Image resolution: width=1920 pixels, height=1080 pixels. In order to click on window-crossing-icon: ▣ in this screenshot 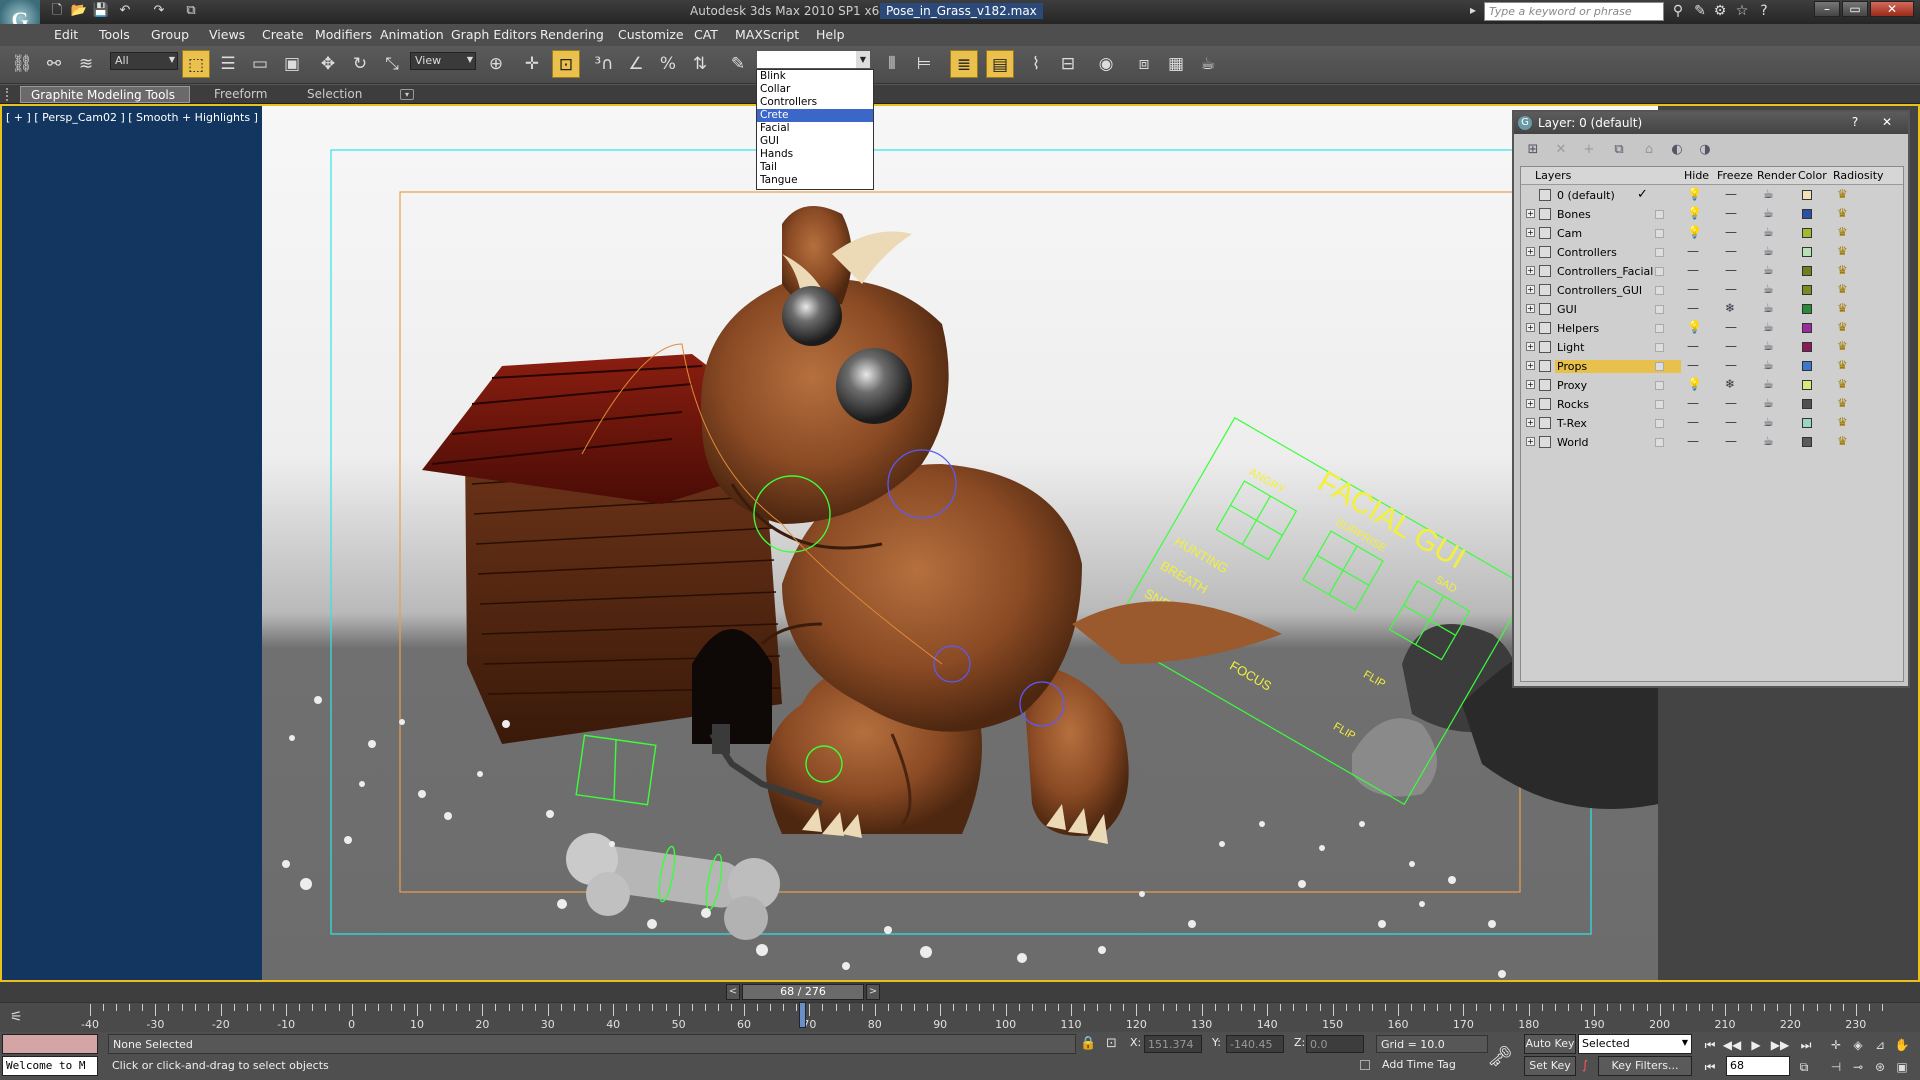, I will do `click(292, 64)`.